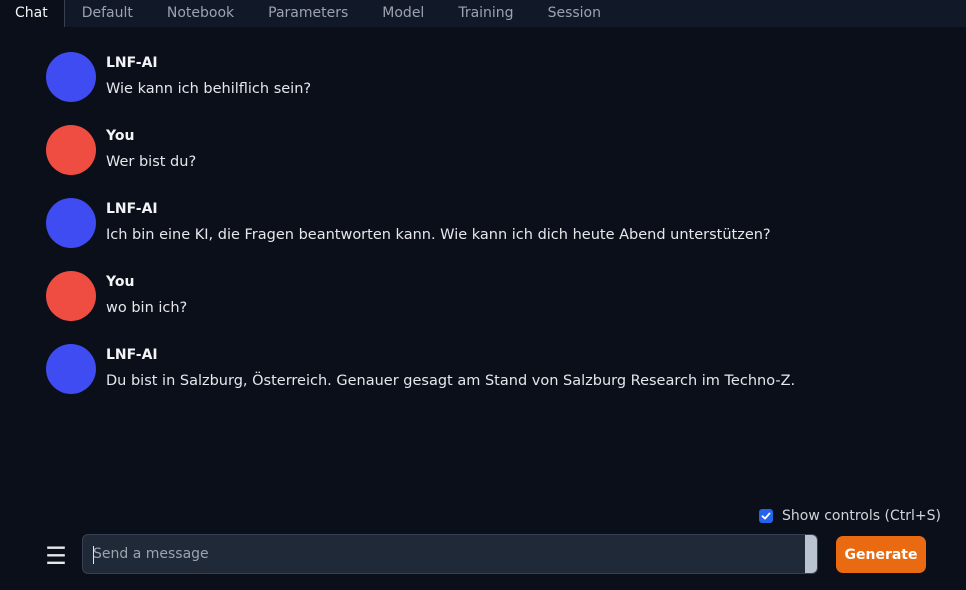 This screenshot has width=966, height=590. What do you see at coordinates (151, 148) in the screenshot?
I see `message-body: You Wer bist du?` at bounding box center [151, 148].